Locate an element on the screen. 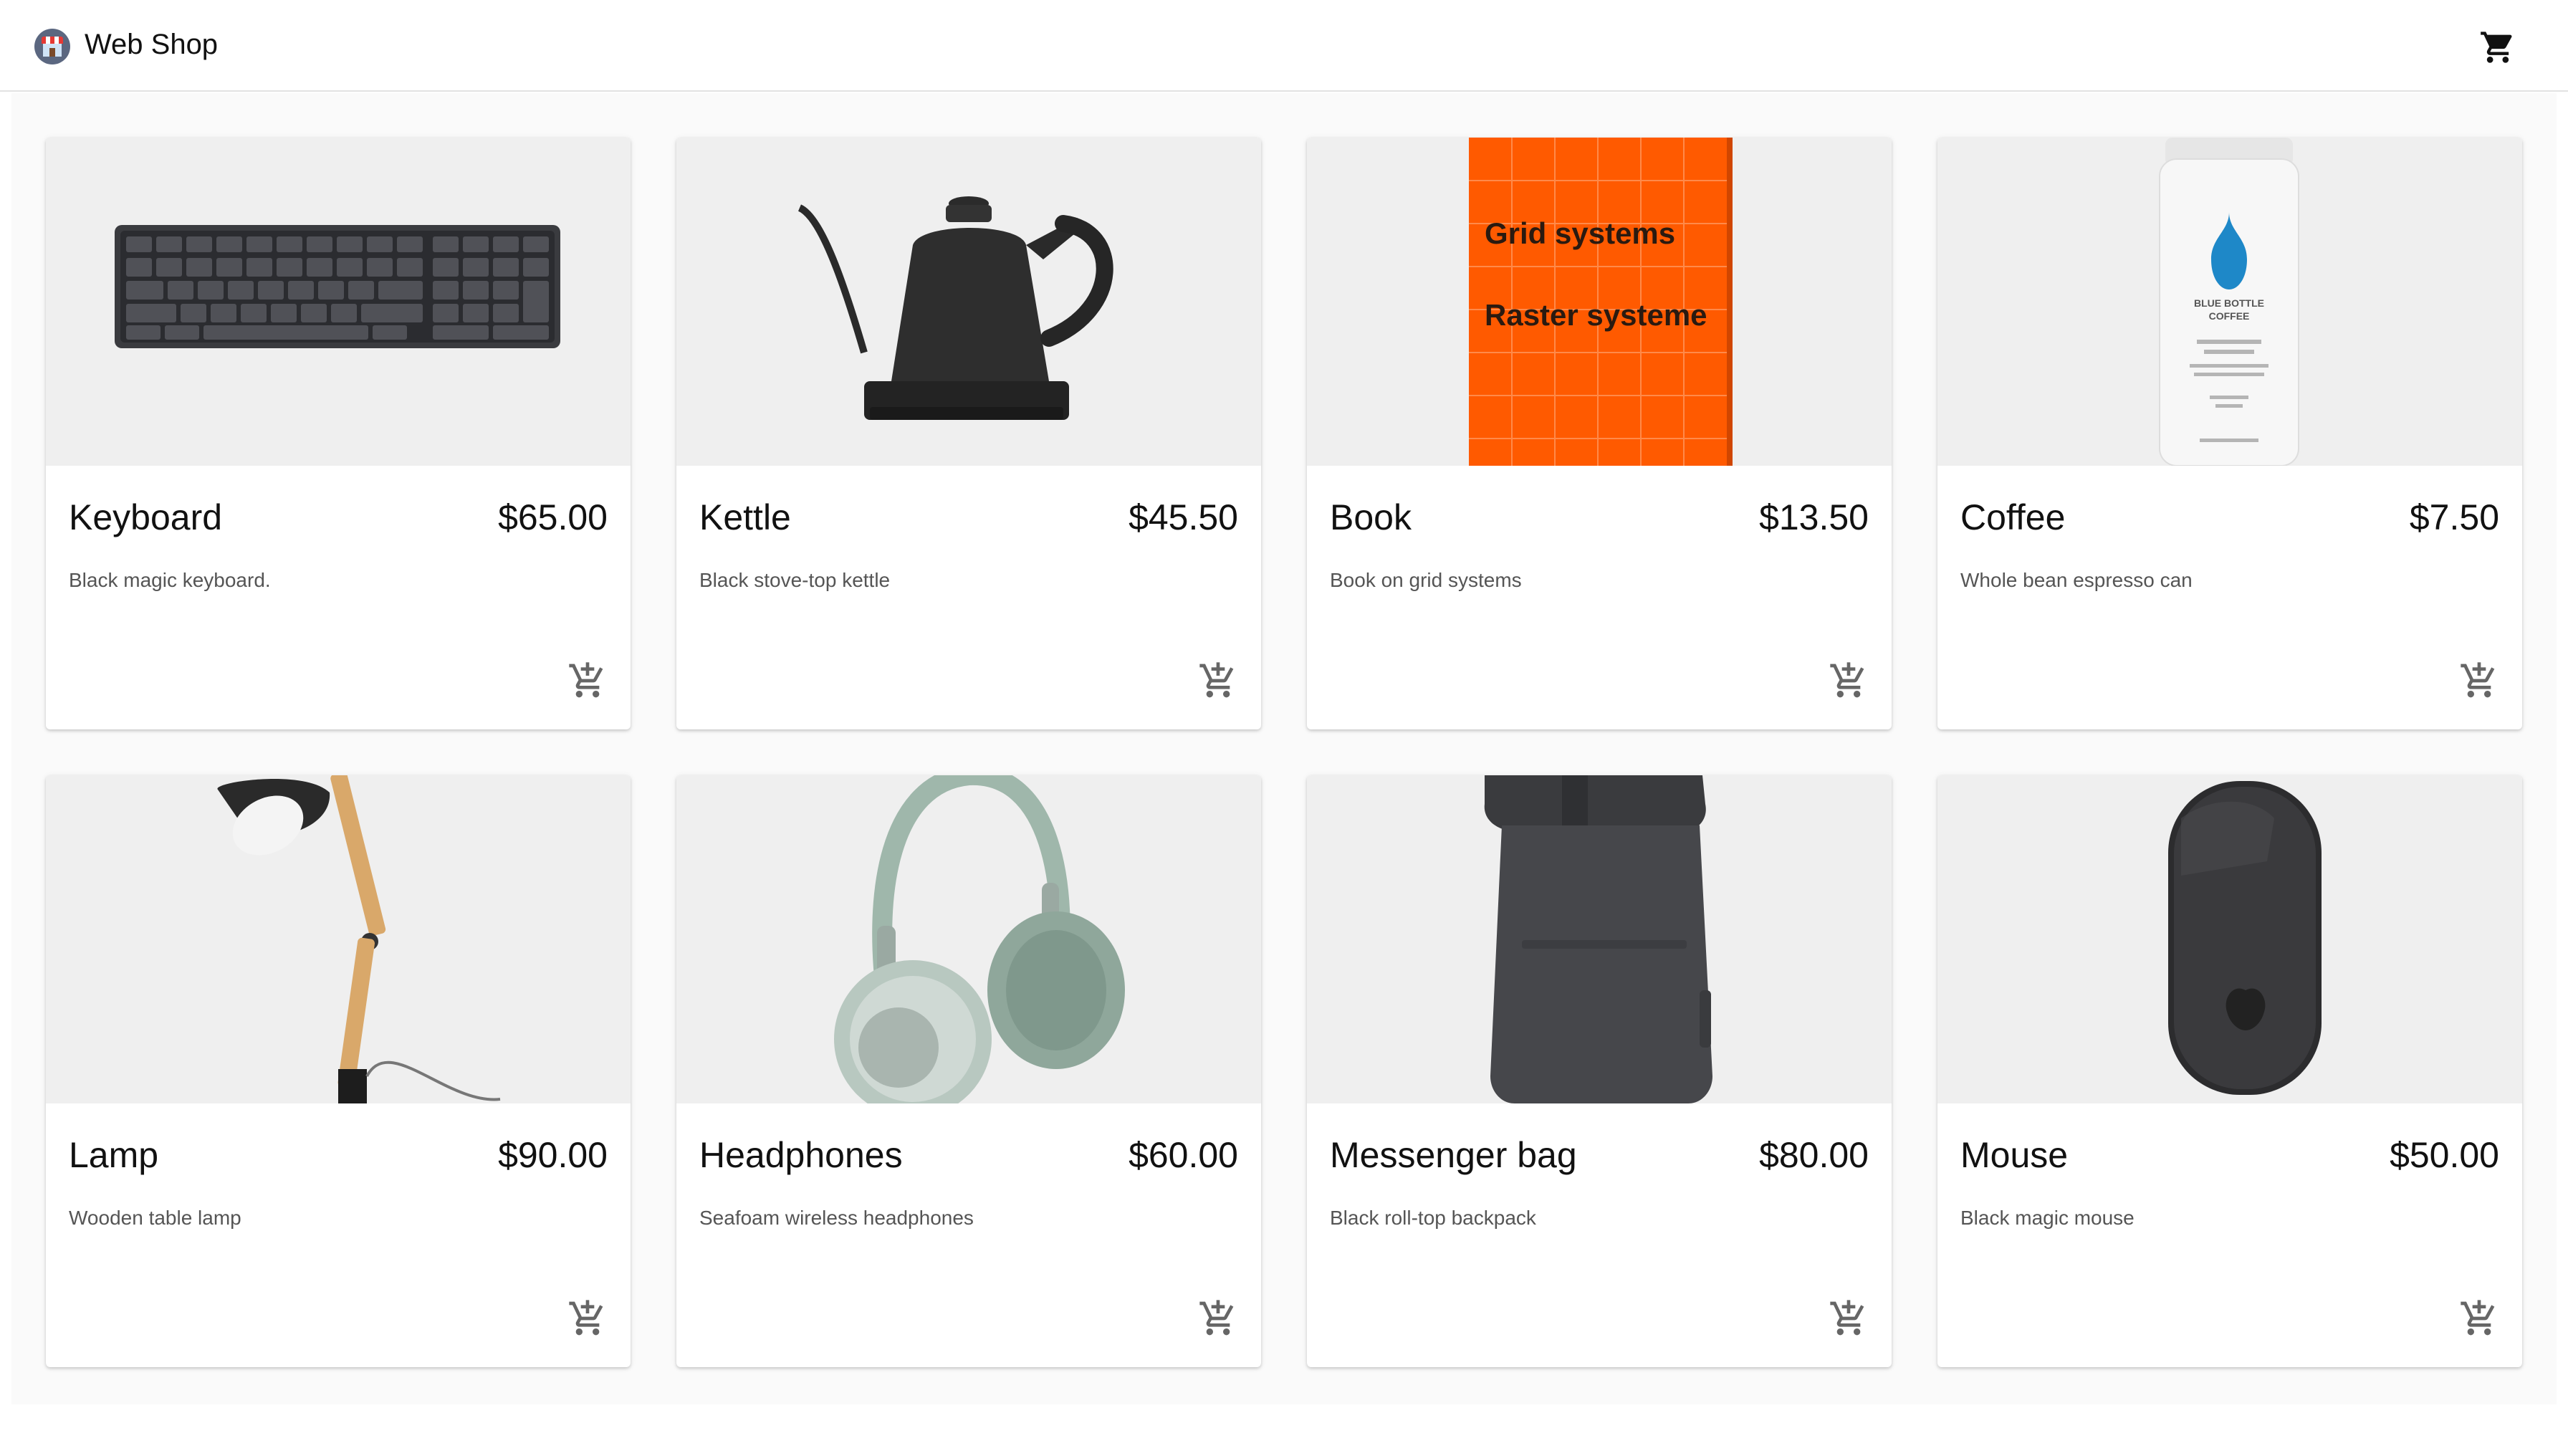  app-title: Web Shop is located at coordinates (151, 44).